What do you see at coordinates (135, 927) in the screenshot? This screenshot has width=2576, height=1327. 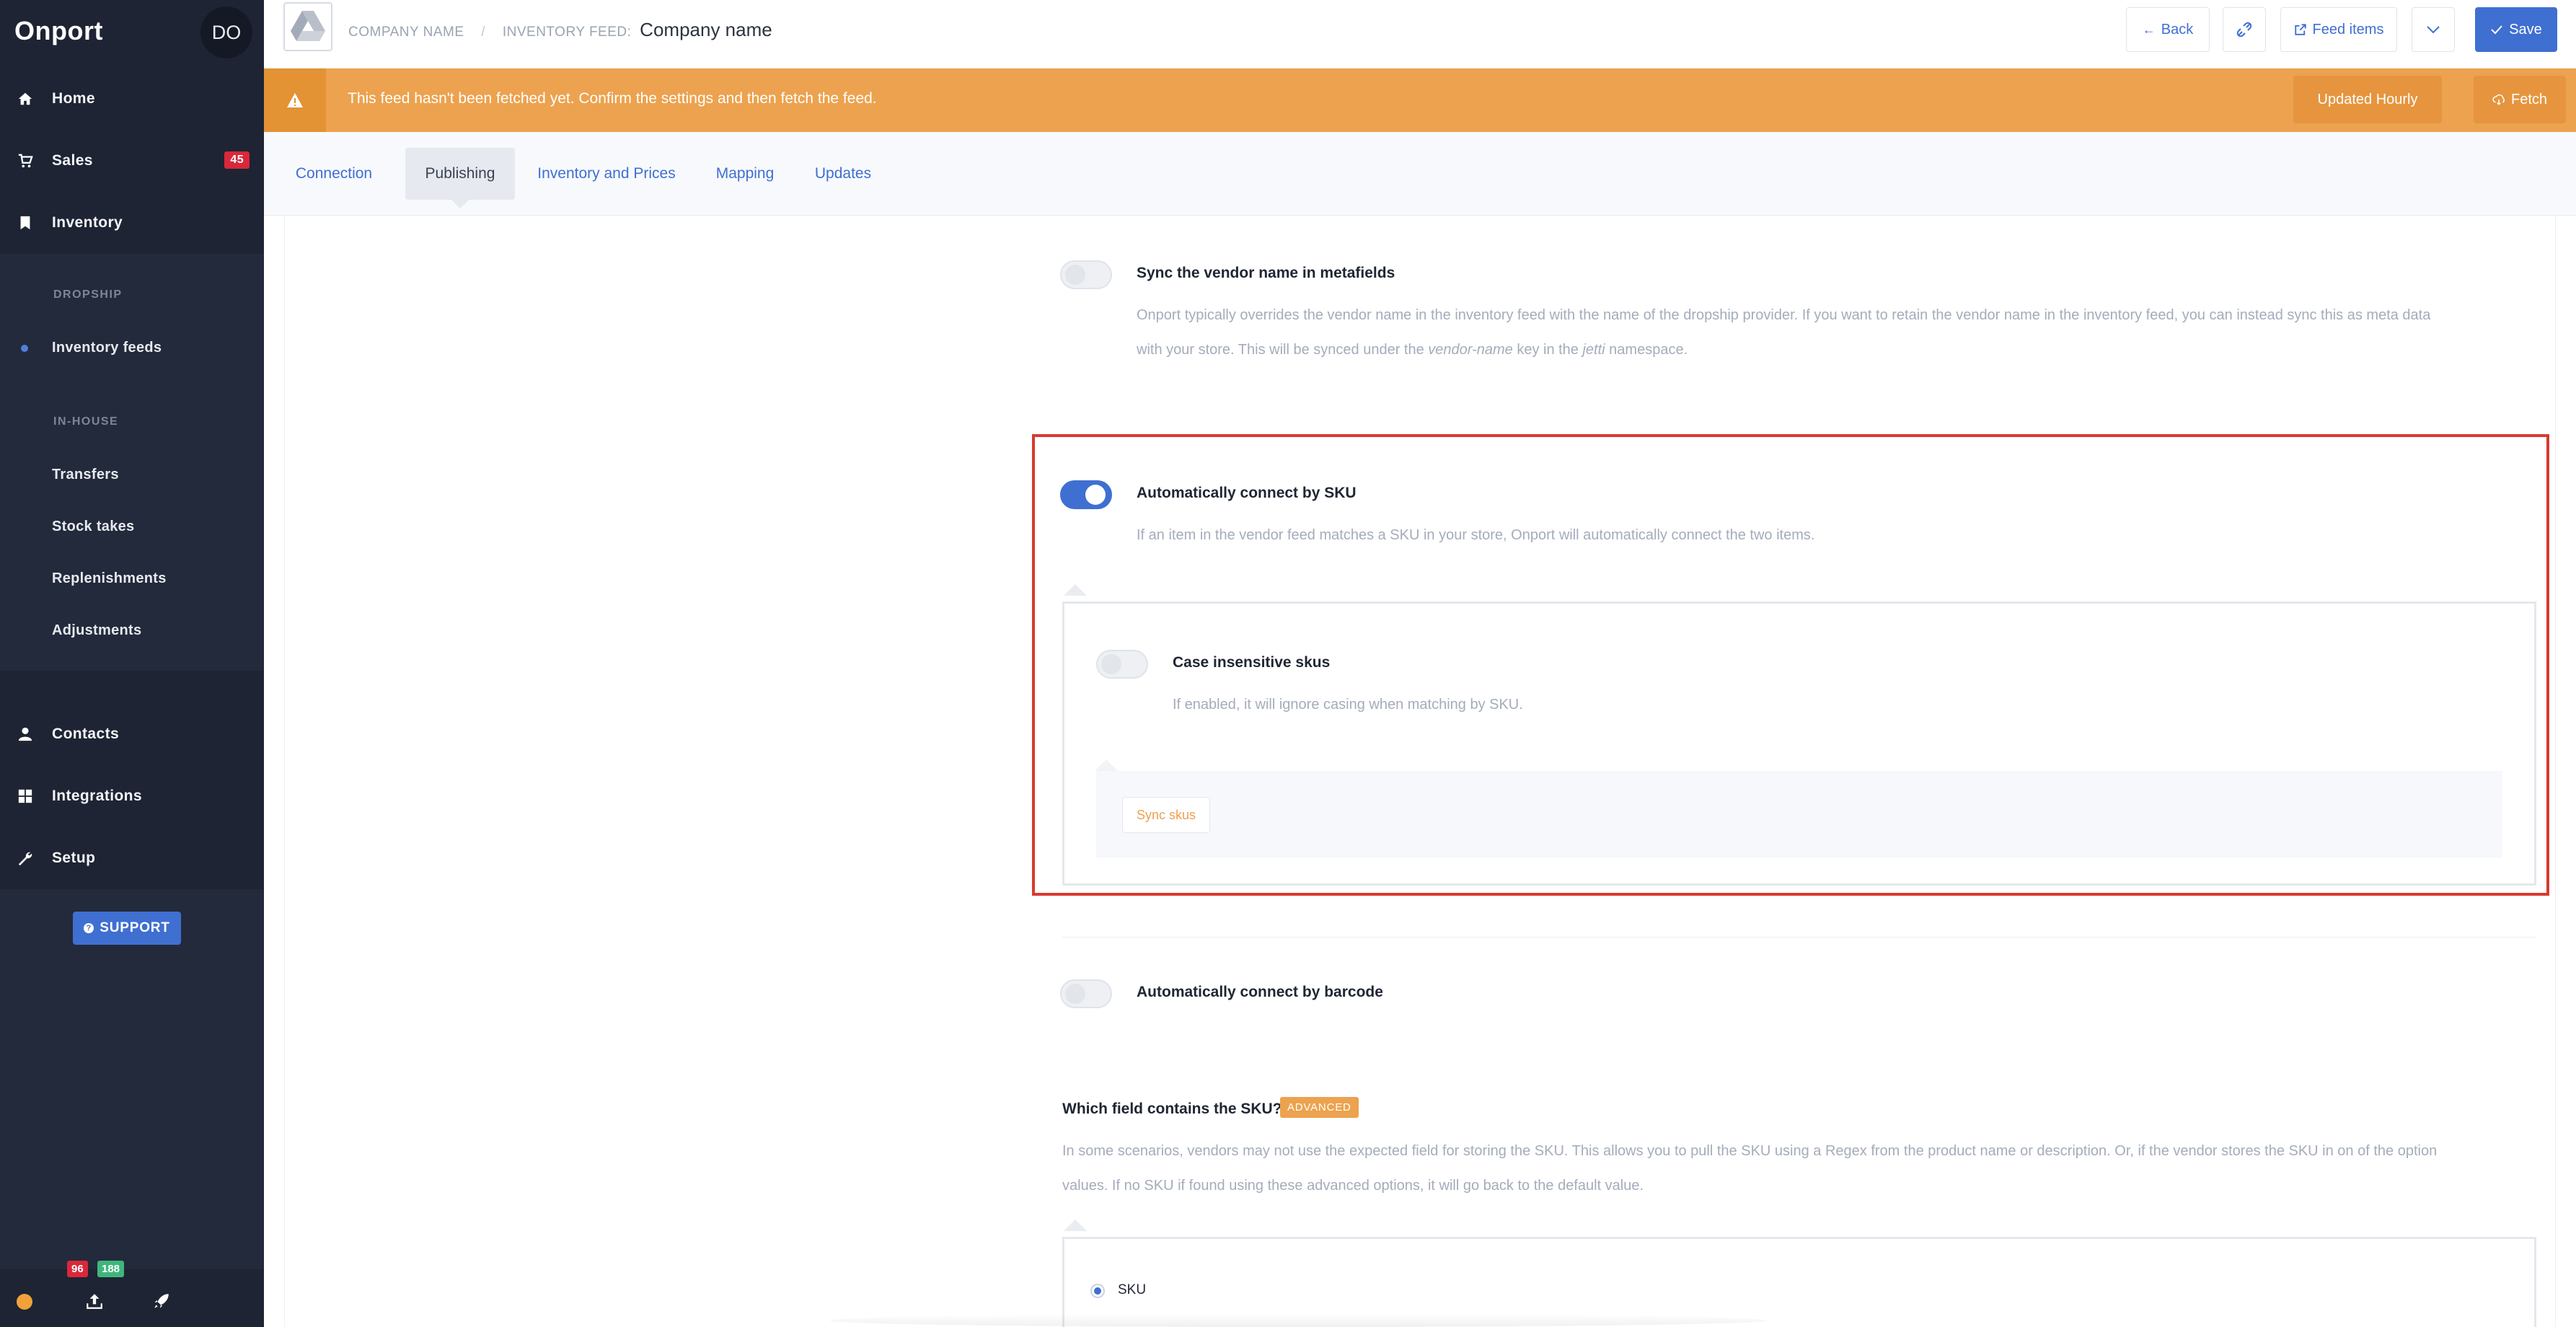 I see `support-label: SUPPORT` at bounding box center [135, 927].